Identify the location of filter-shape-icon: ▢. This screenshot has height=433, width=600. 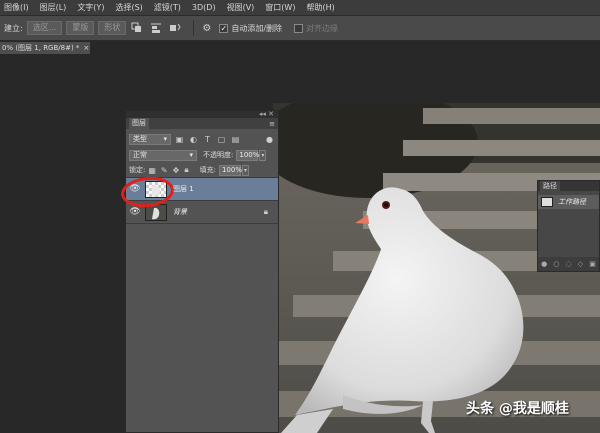
(221, 139).